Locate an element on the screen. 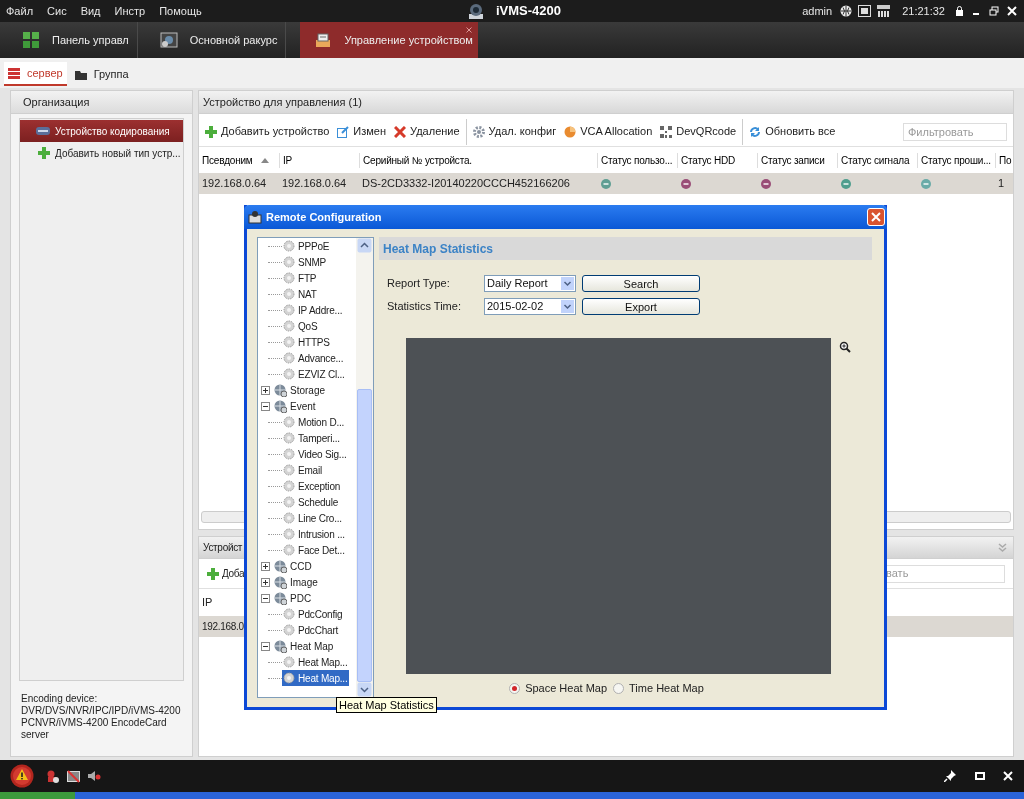  toolbar-button: Удал. конфиг is located at coordinates (514, 131).